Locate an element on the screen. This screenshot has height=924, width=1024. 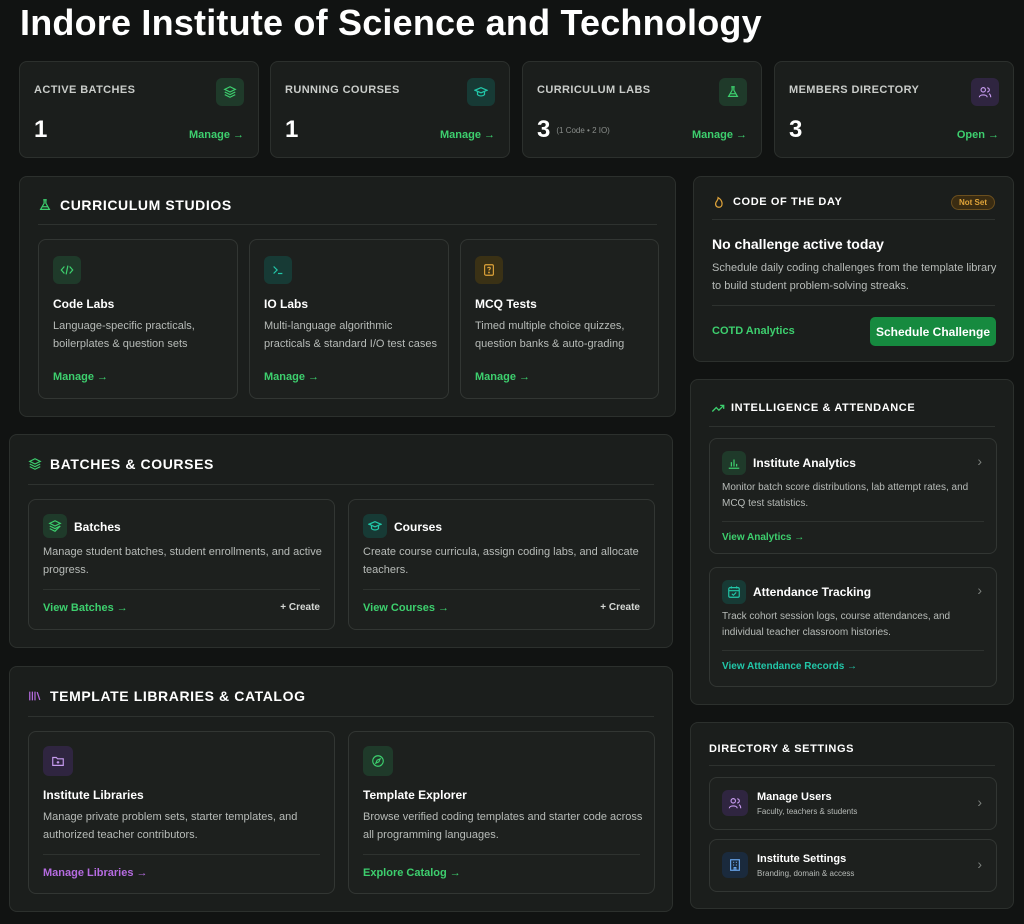
section-heading: CODE OF THE DAY is located at coordinates (777, 202).